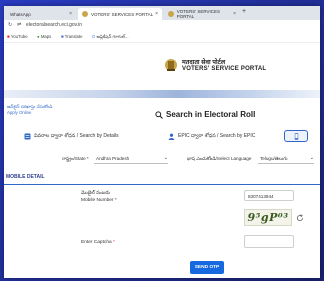  I want to click on google-icon: G, so click(94, 36).